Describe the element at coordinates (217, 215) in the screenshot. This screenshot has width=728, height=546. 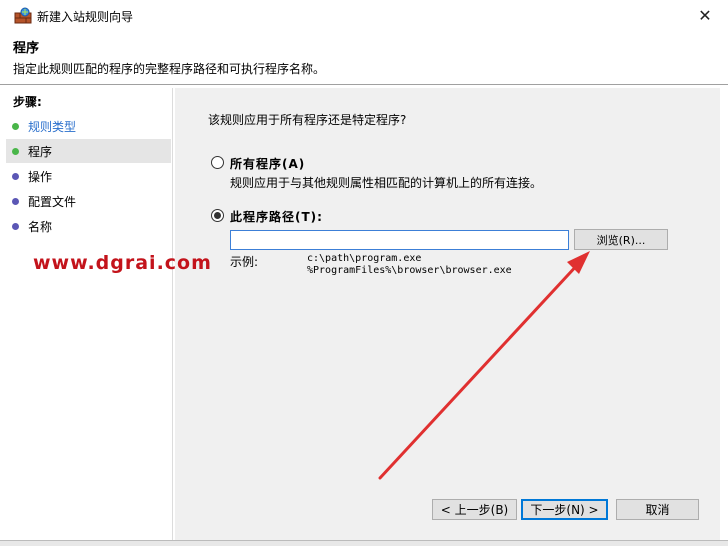
I see `program-path-radio` at that location.